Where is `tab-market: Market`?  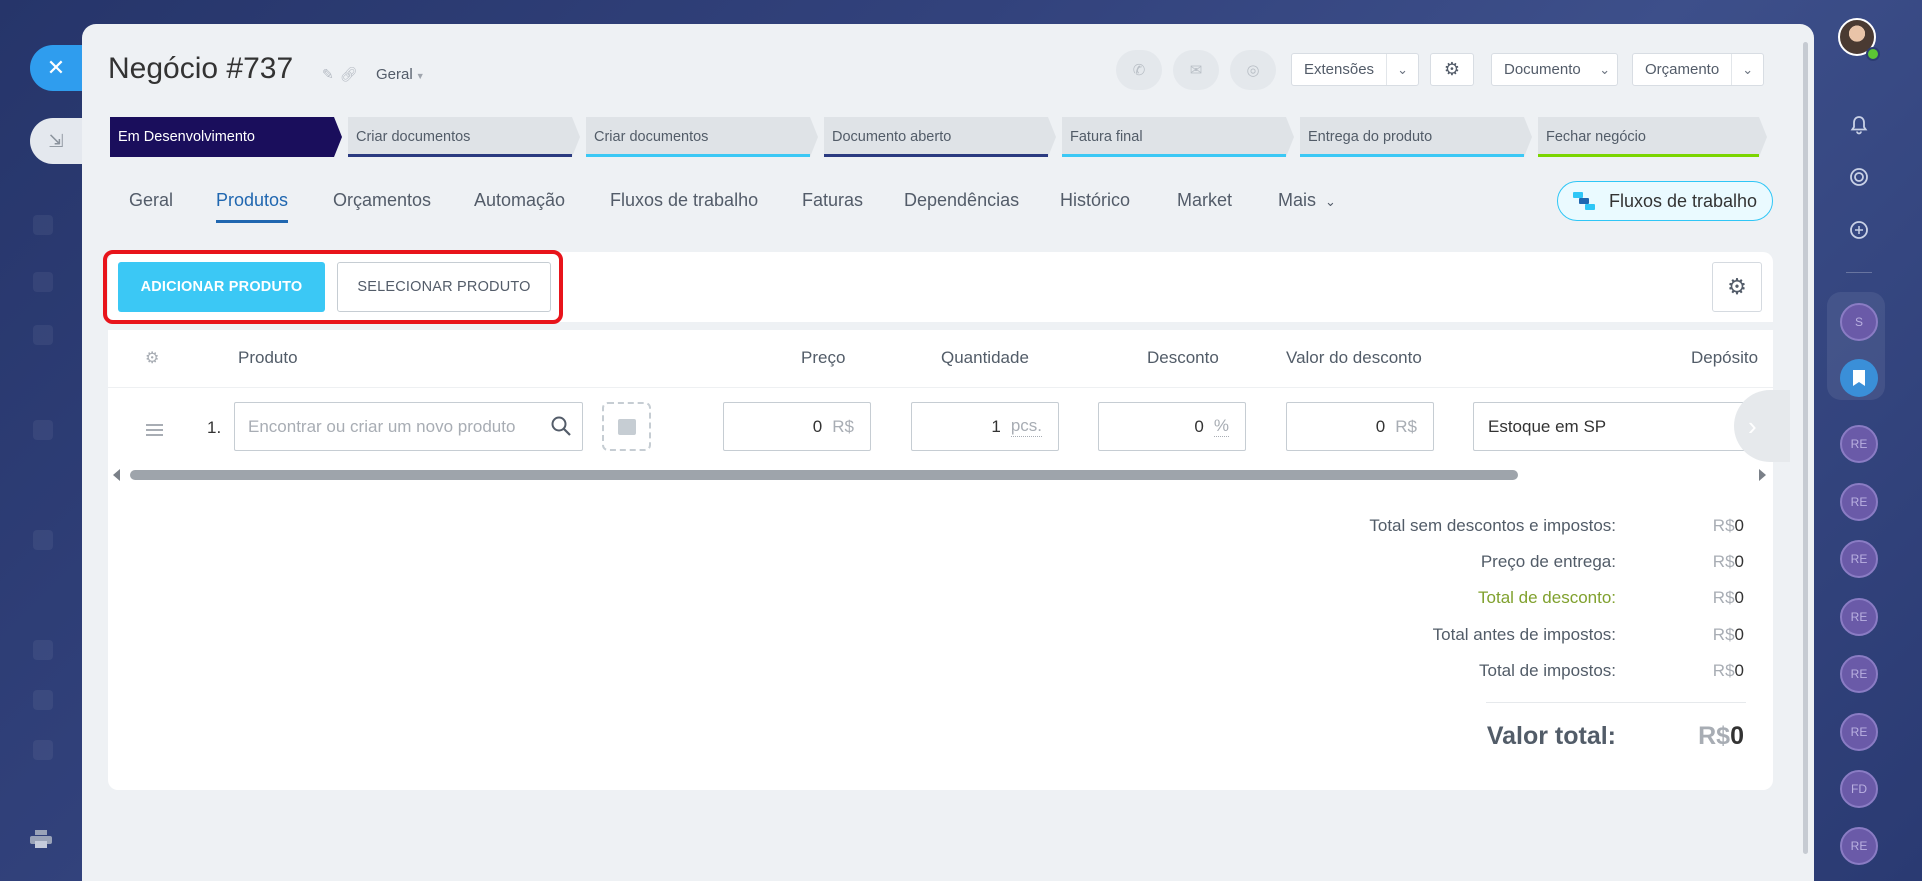
tab-market: Market is located at coordinates (1204, 200).